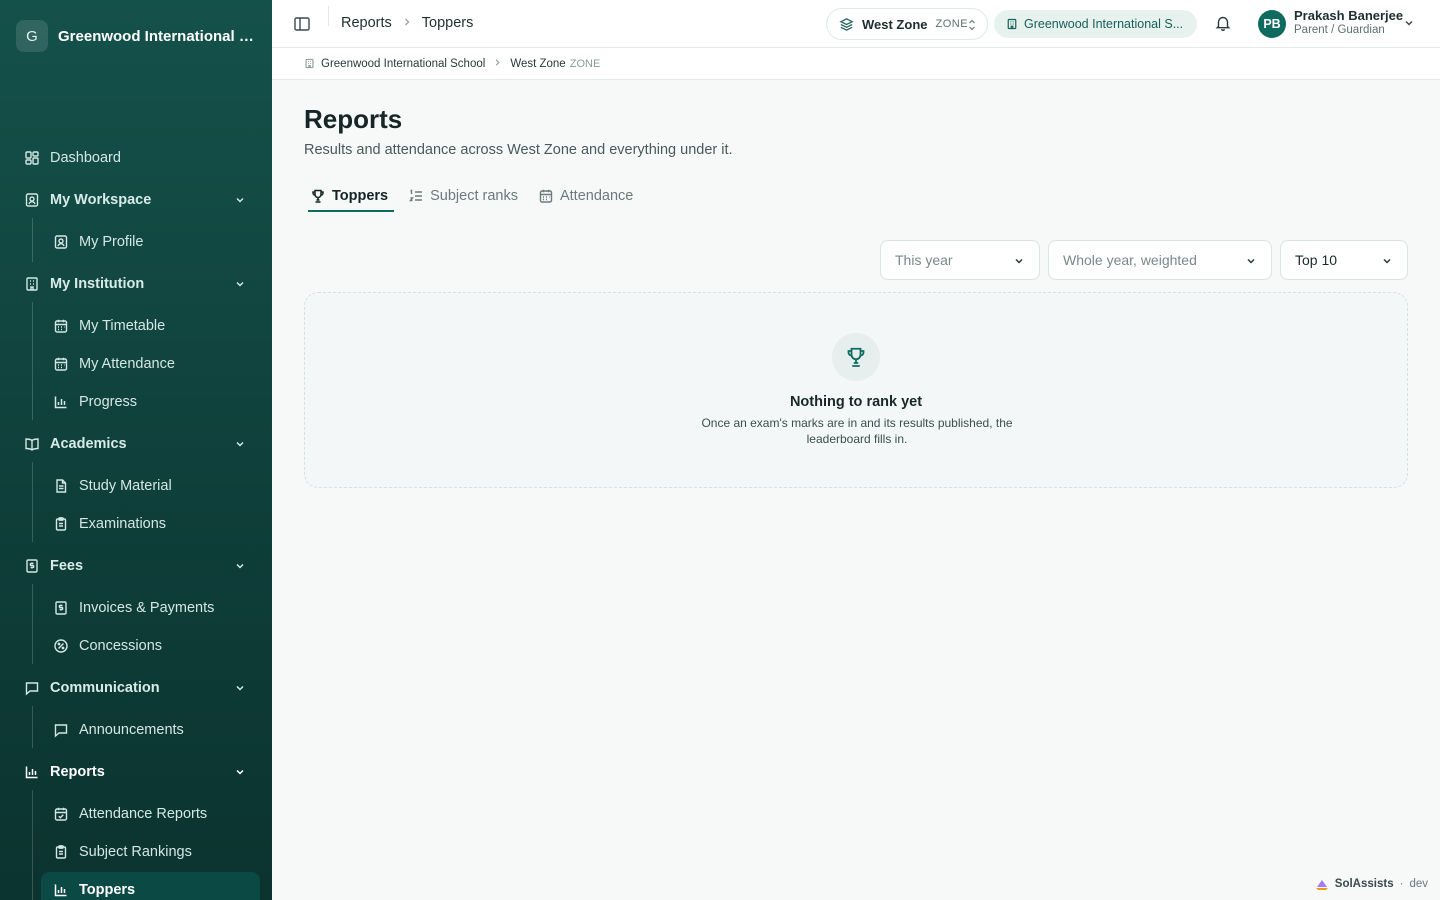  I want to click on user-name: Prakash Banerjee, so click(1349, 15).